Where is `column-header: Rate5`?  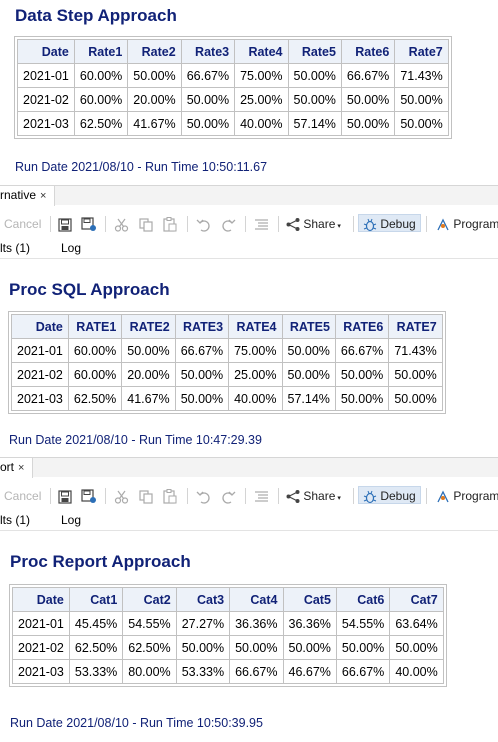 column-header: Rate5 is located at coordinates (314, 51).